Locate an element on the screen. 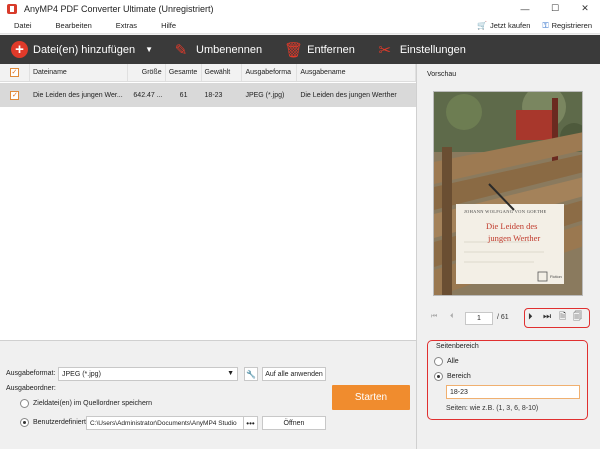 This screenshot has width=600, height=449. chevron-down-icon: ▼ is located at coordinates (230, 373).